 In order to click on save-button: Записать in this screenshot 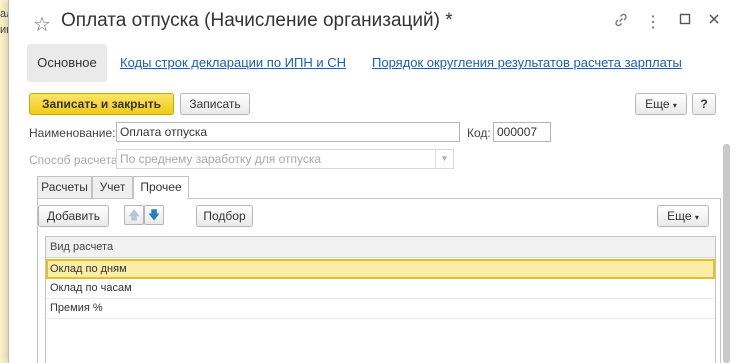, I will do `click(215, 104)`.